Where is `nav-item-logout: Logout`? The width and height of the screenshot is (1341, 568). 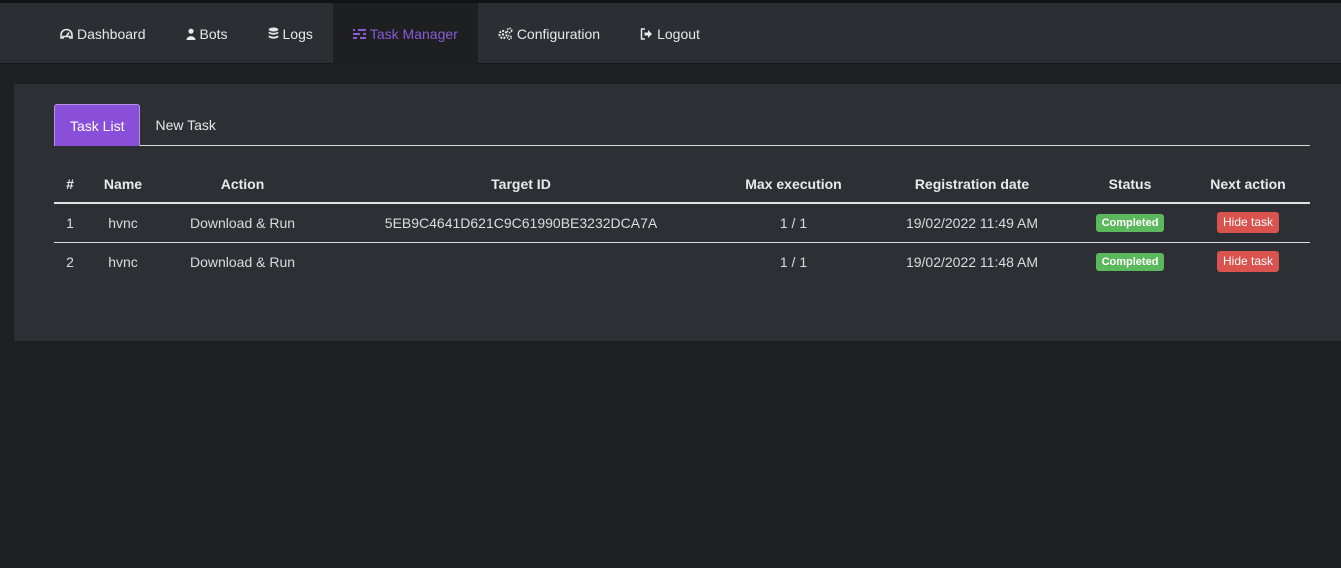
nav-item-logout: Logout is located at coordinates (670, 33).